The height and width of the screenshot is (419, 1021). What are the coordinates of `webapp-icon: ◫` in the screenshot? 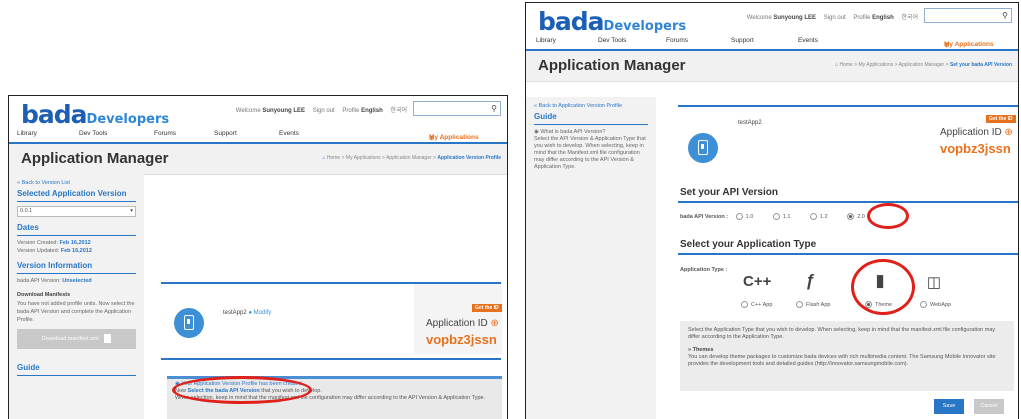 It's located at (934, 282).